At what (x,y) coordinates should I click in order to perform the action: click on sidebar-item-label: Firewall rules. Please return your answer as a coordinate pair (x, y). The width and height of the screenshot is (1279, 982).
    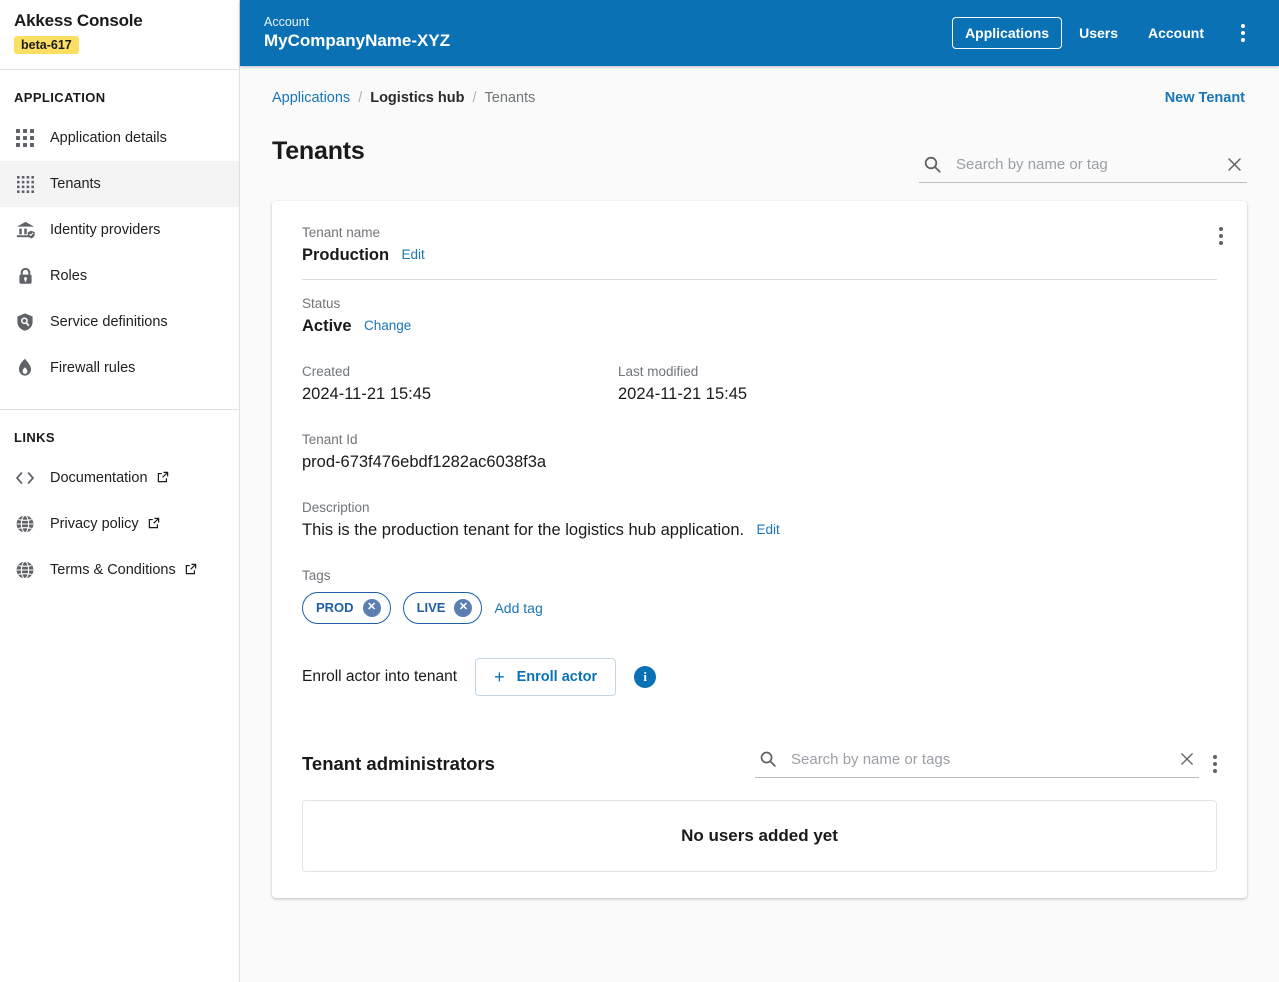
    Looking at the image, I should click on (93, 368).